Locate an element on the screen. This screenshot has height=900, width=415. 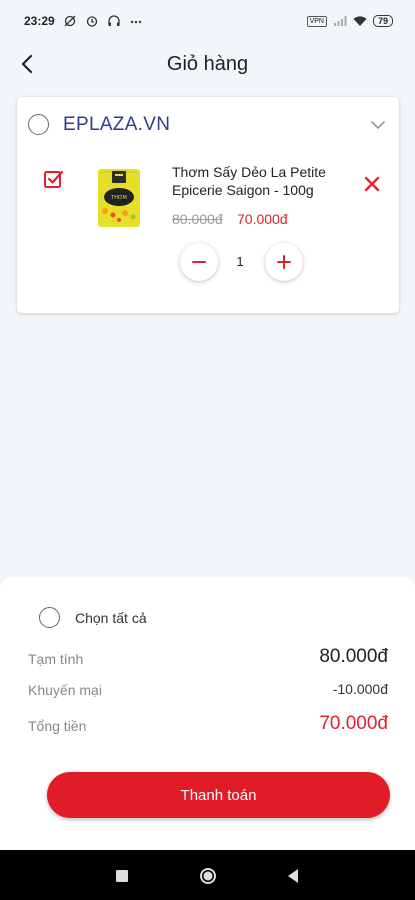
checkbox-checked-icon is located at coordinates (54, 179).